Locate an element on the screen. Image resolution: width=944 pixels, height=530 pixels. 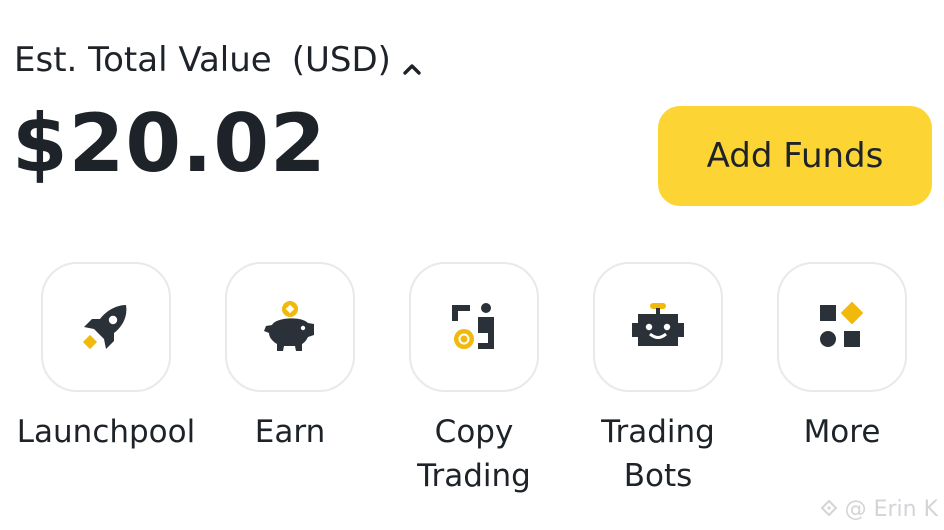
shortcut-trading-bots: Trading Bots is located at coordinates (658, 380).